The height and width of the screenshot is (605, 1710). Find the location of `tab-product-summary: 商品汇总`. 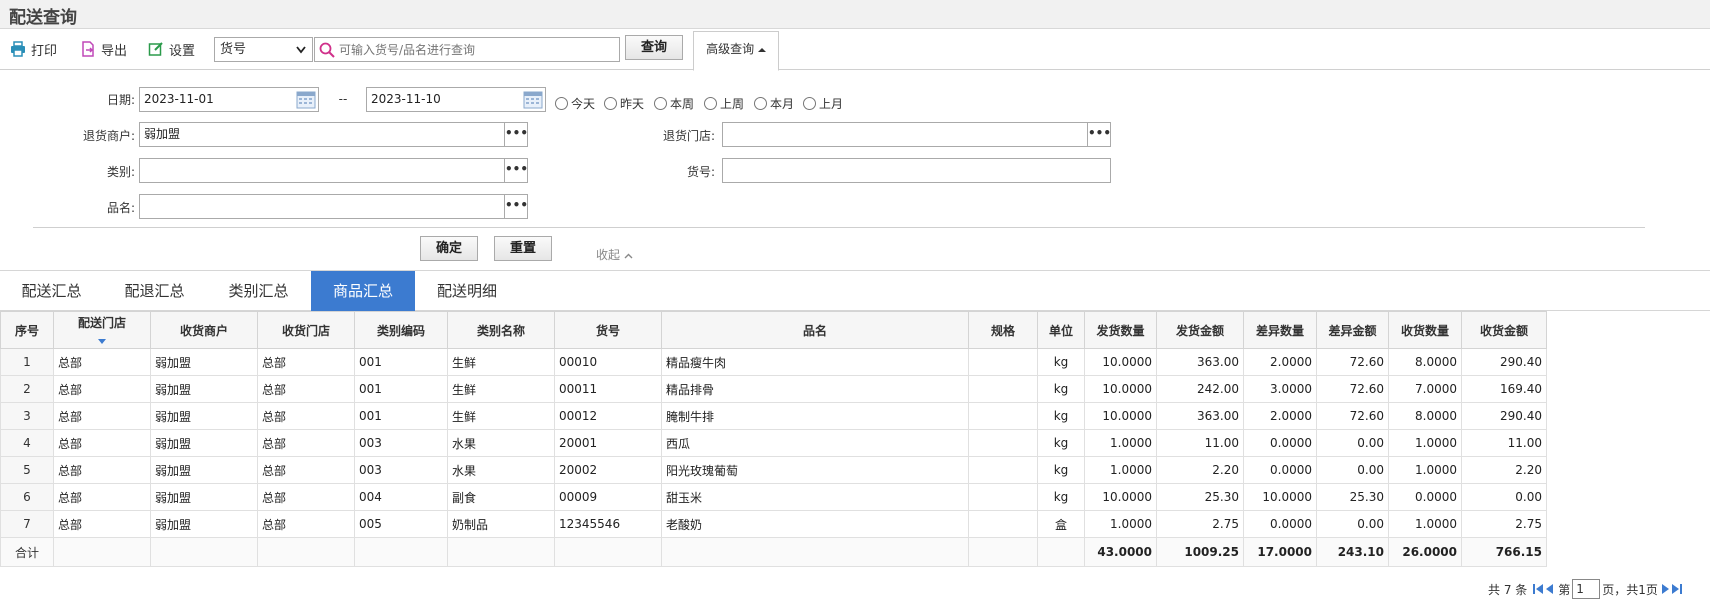

tab-product-summary: 商品汇总 is located at coordinates (363, 291).